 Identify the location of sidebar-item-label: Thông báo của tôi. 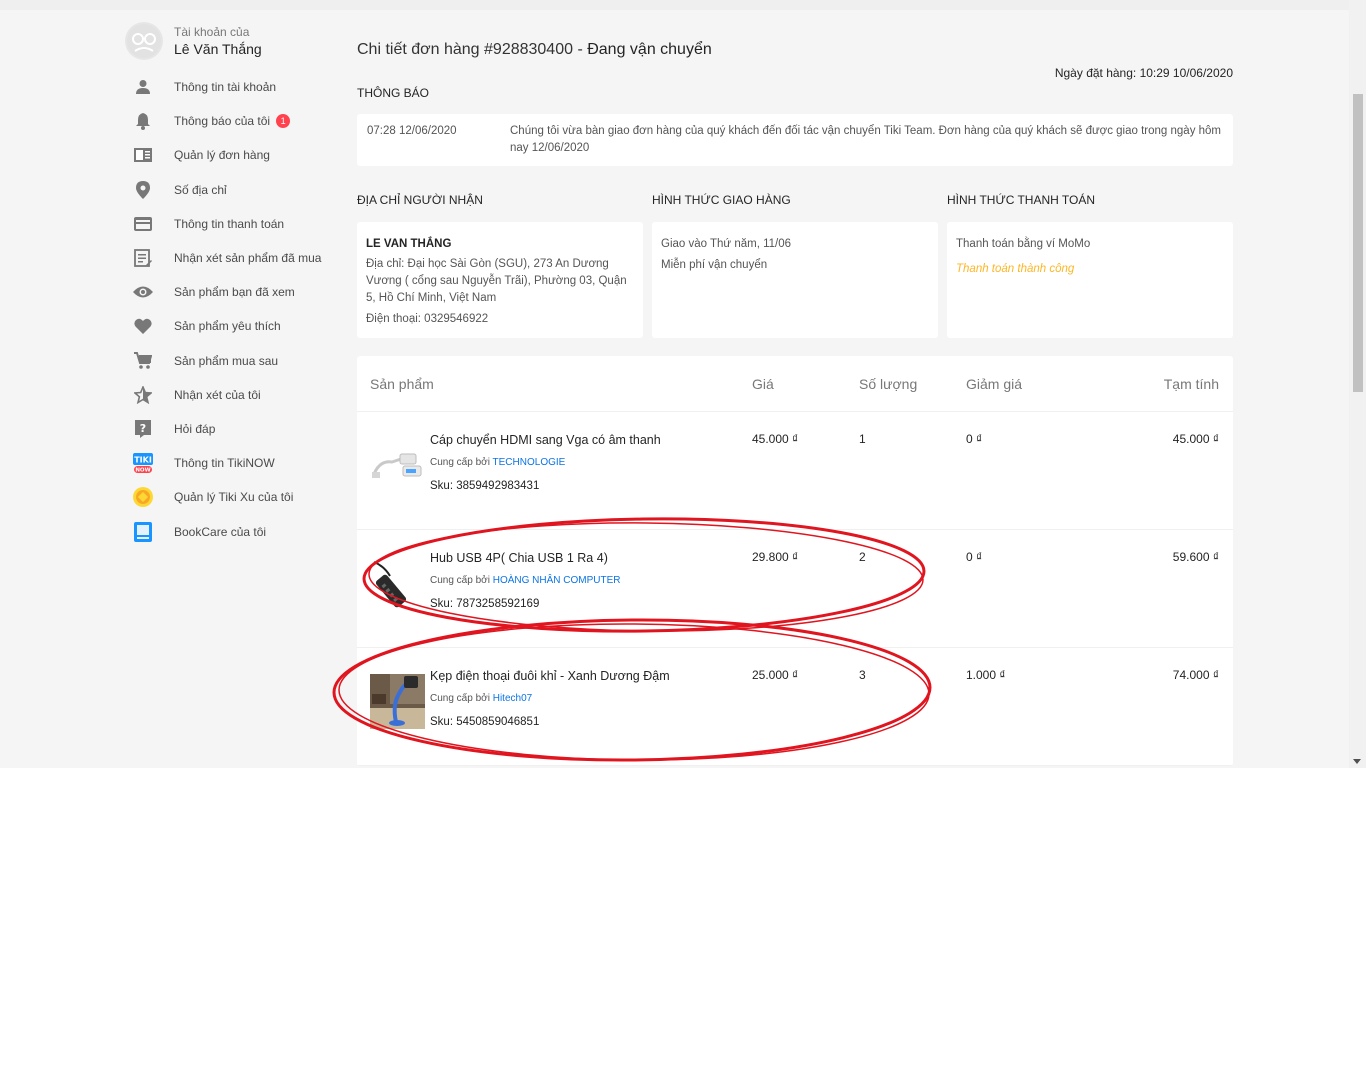
(222, 121).